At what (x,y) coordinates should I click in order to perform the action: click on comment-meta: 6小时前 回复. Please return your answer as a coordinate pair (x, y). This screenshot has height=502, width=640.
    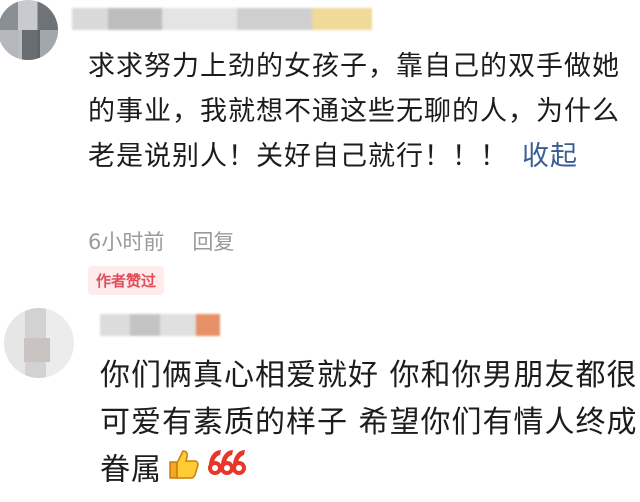
    Looking at the image, I should click on (161, 241).